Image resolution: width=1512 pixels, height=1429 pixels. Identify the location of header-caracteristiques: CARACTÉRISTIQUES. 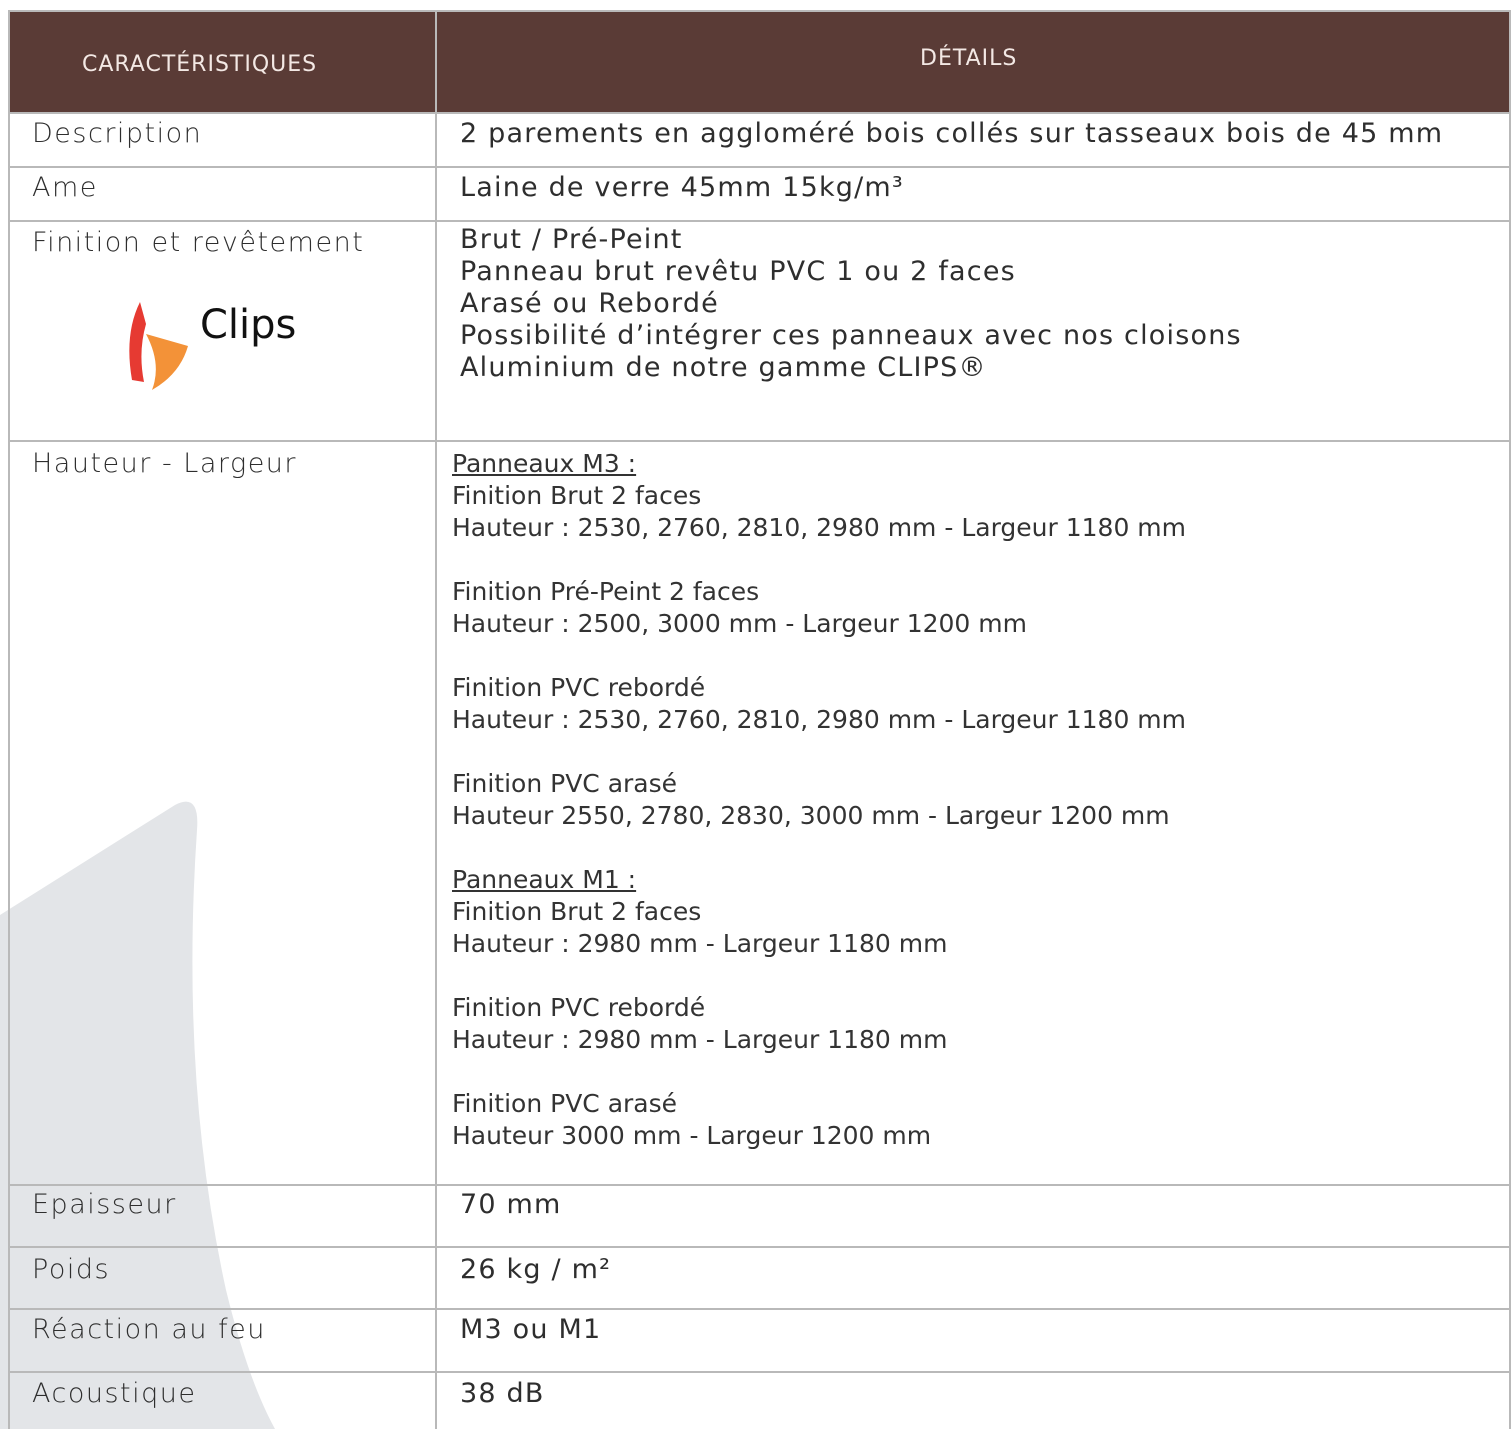
(200, 64).